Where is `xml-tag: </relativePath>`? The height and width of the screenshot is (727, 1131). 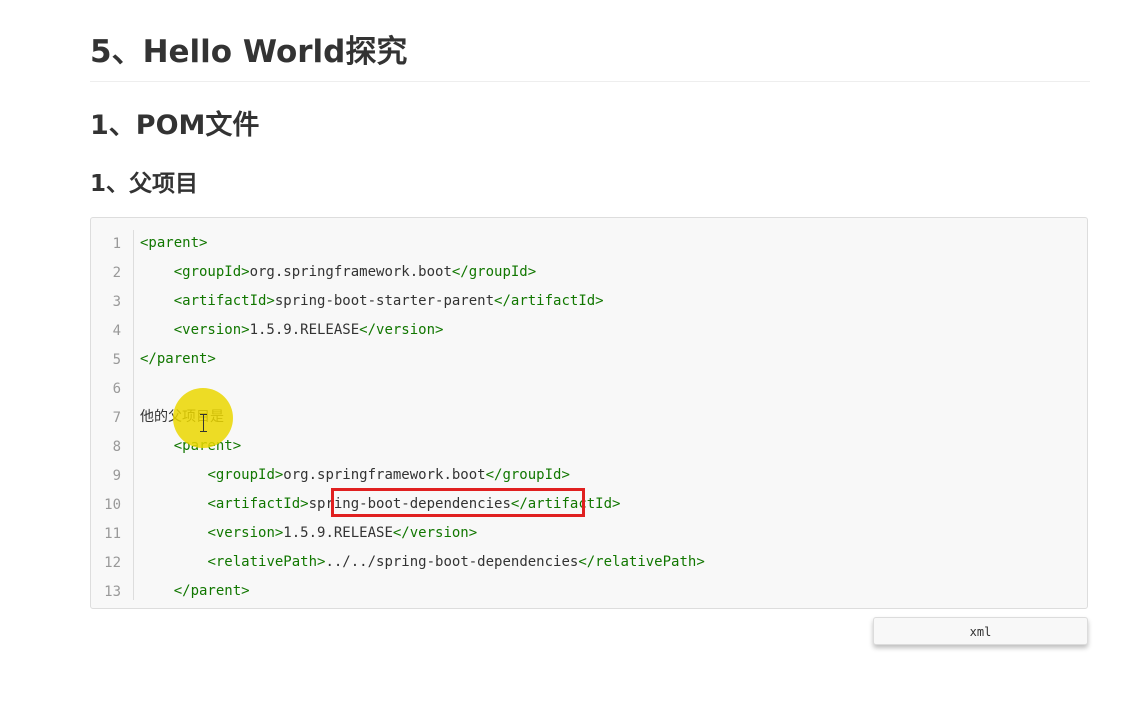
xml-tag: </relativePath> is located at coordinates (641, 562).